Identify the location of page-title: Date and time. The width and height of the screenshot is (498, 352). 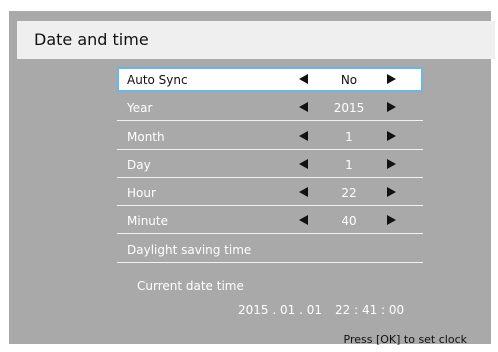
(91, 39).